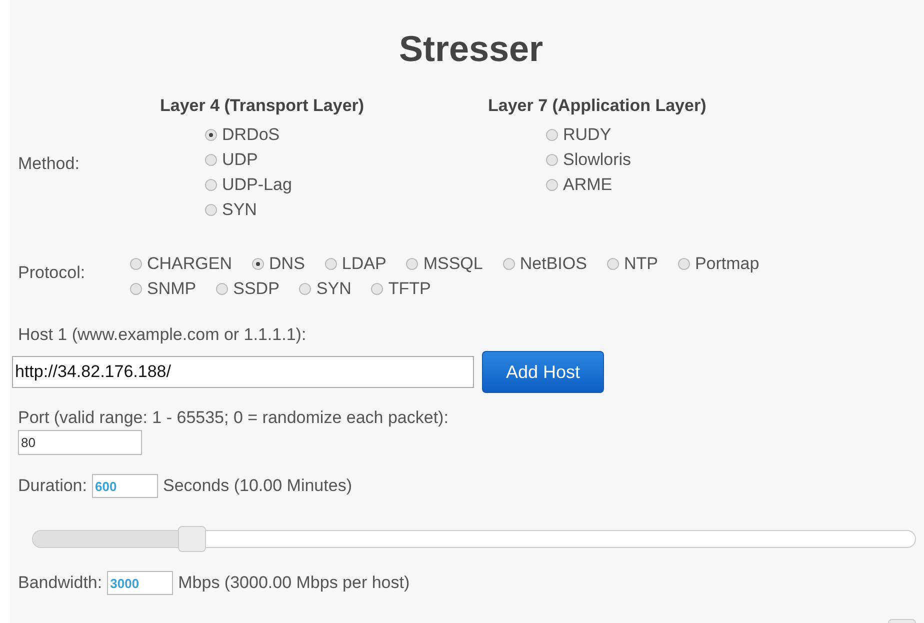 This screenshot has height=623, width=924. What do you see at coordinates (181, 263) in the screenshot?
I see `radio-option: CHARGEN` at bounding box center [181, 263].